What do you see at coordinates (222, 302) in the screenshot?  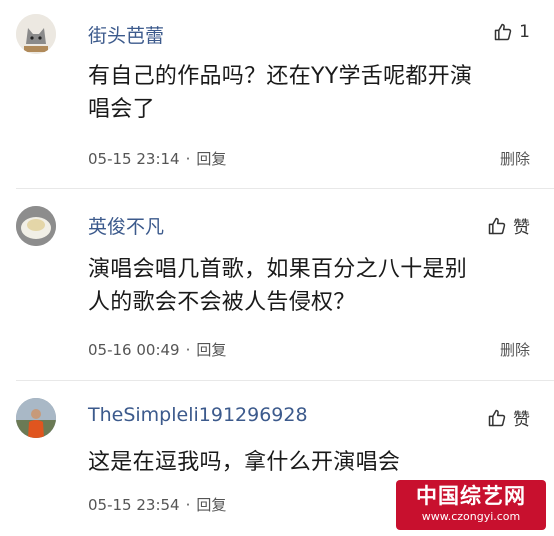 I see `comment-line: 人的歌会不会被人告侵权？` at bounding box center [222, 302].